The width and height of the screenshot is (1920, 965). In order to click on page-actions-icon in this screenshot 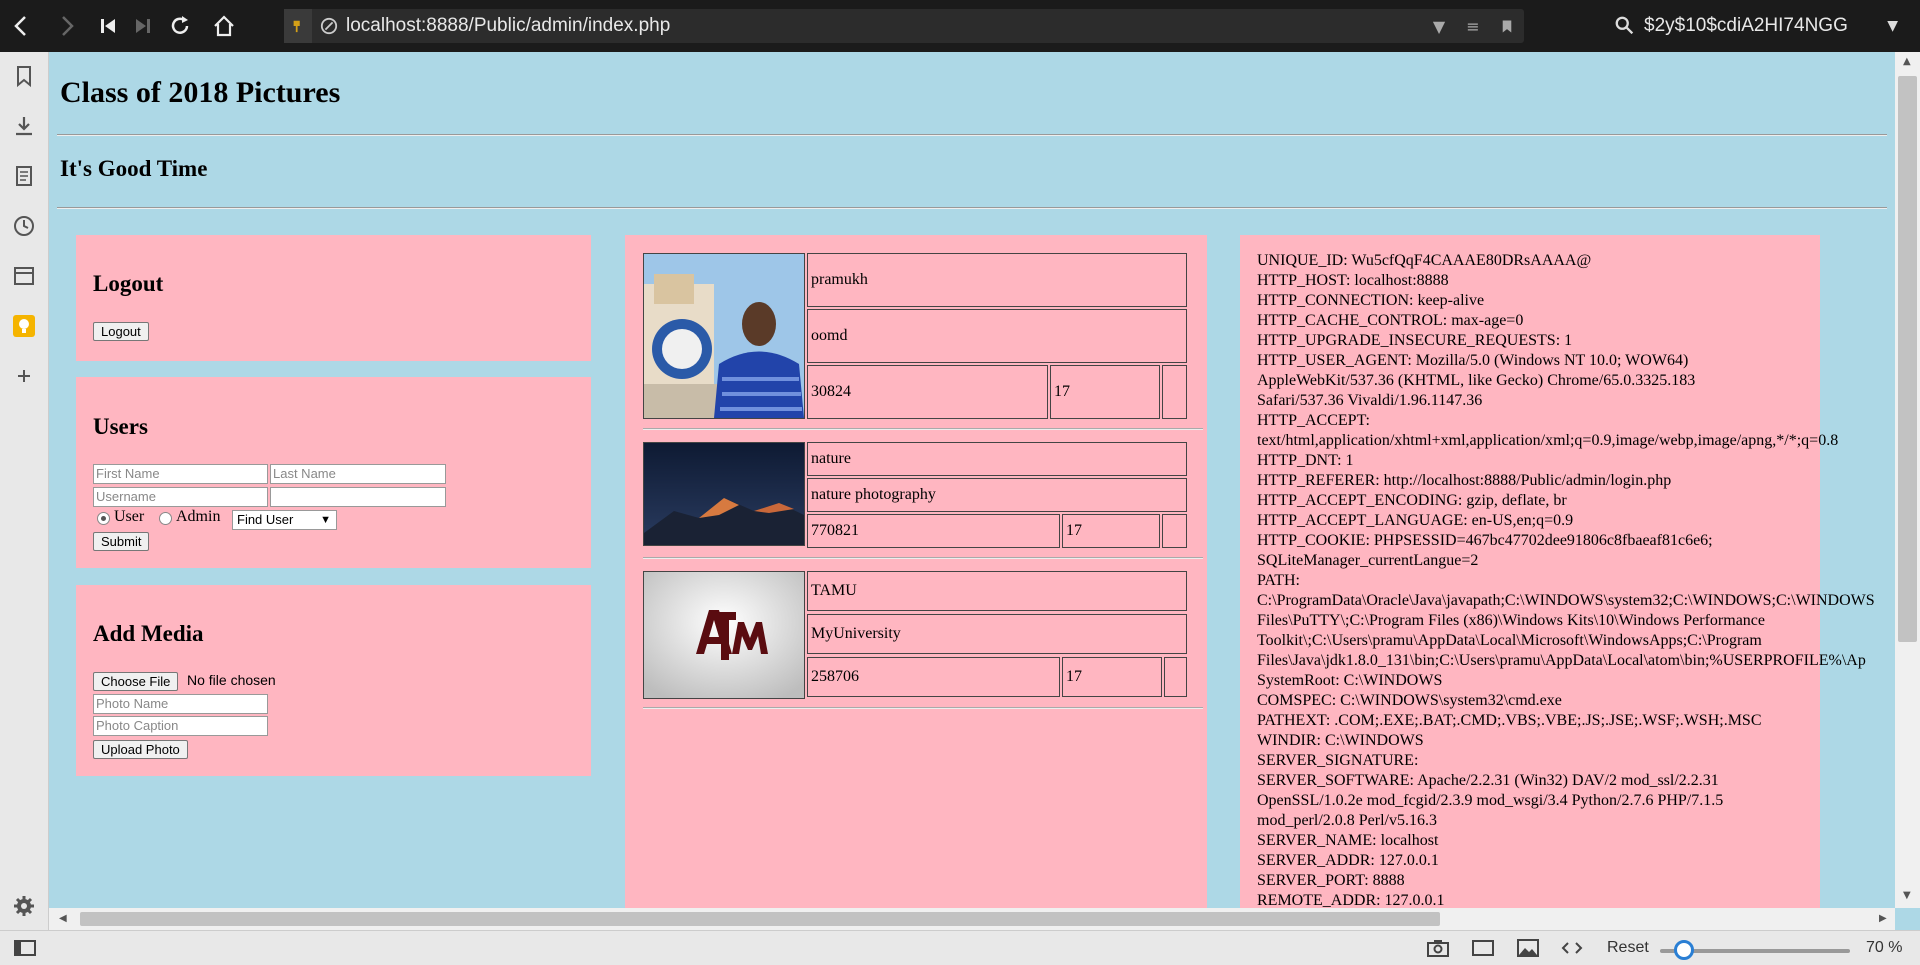, I will do `click(1572, 948)`.